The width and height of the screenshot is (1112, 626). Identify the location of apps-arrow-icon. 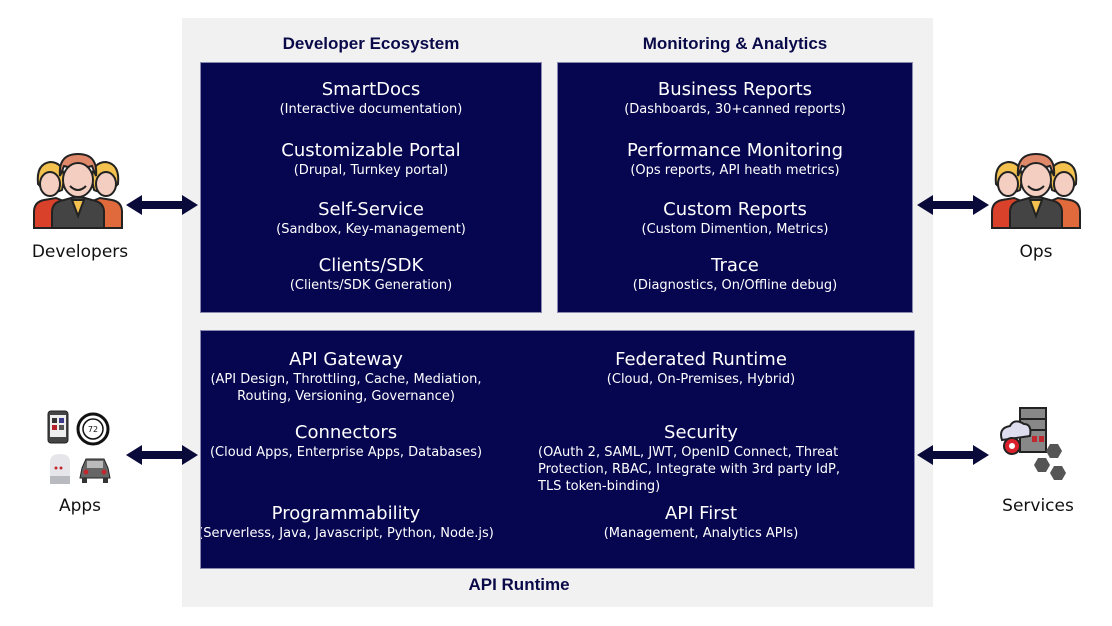
(162, 455).